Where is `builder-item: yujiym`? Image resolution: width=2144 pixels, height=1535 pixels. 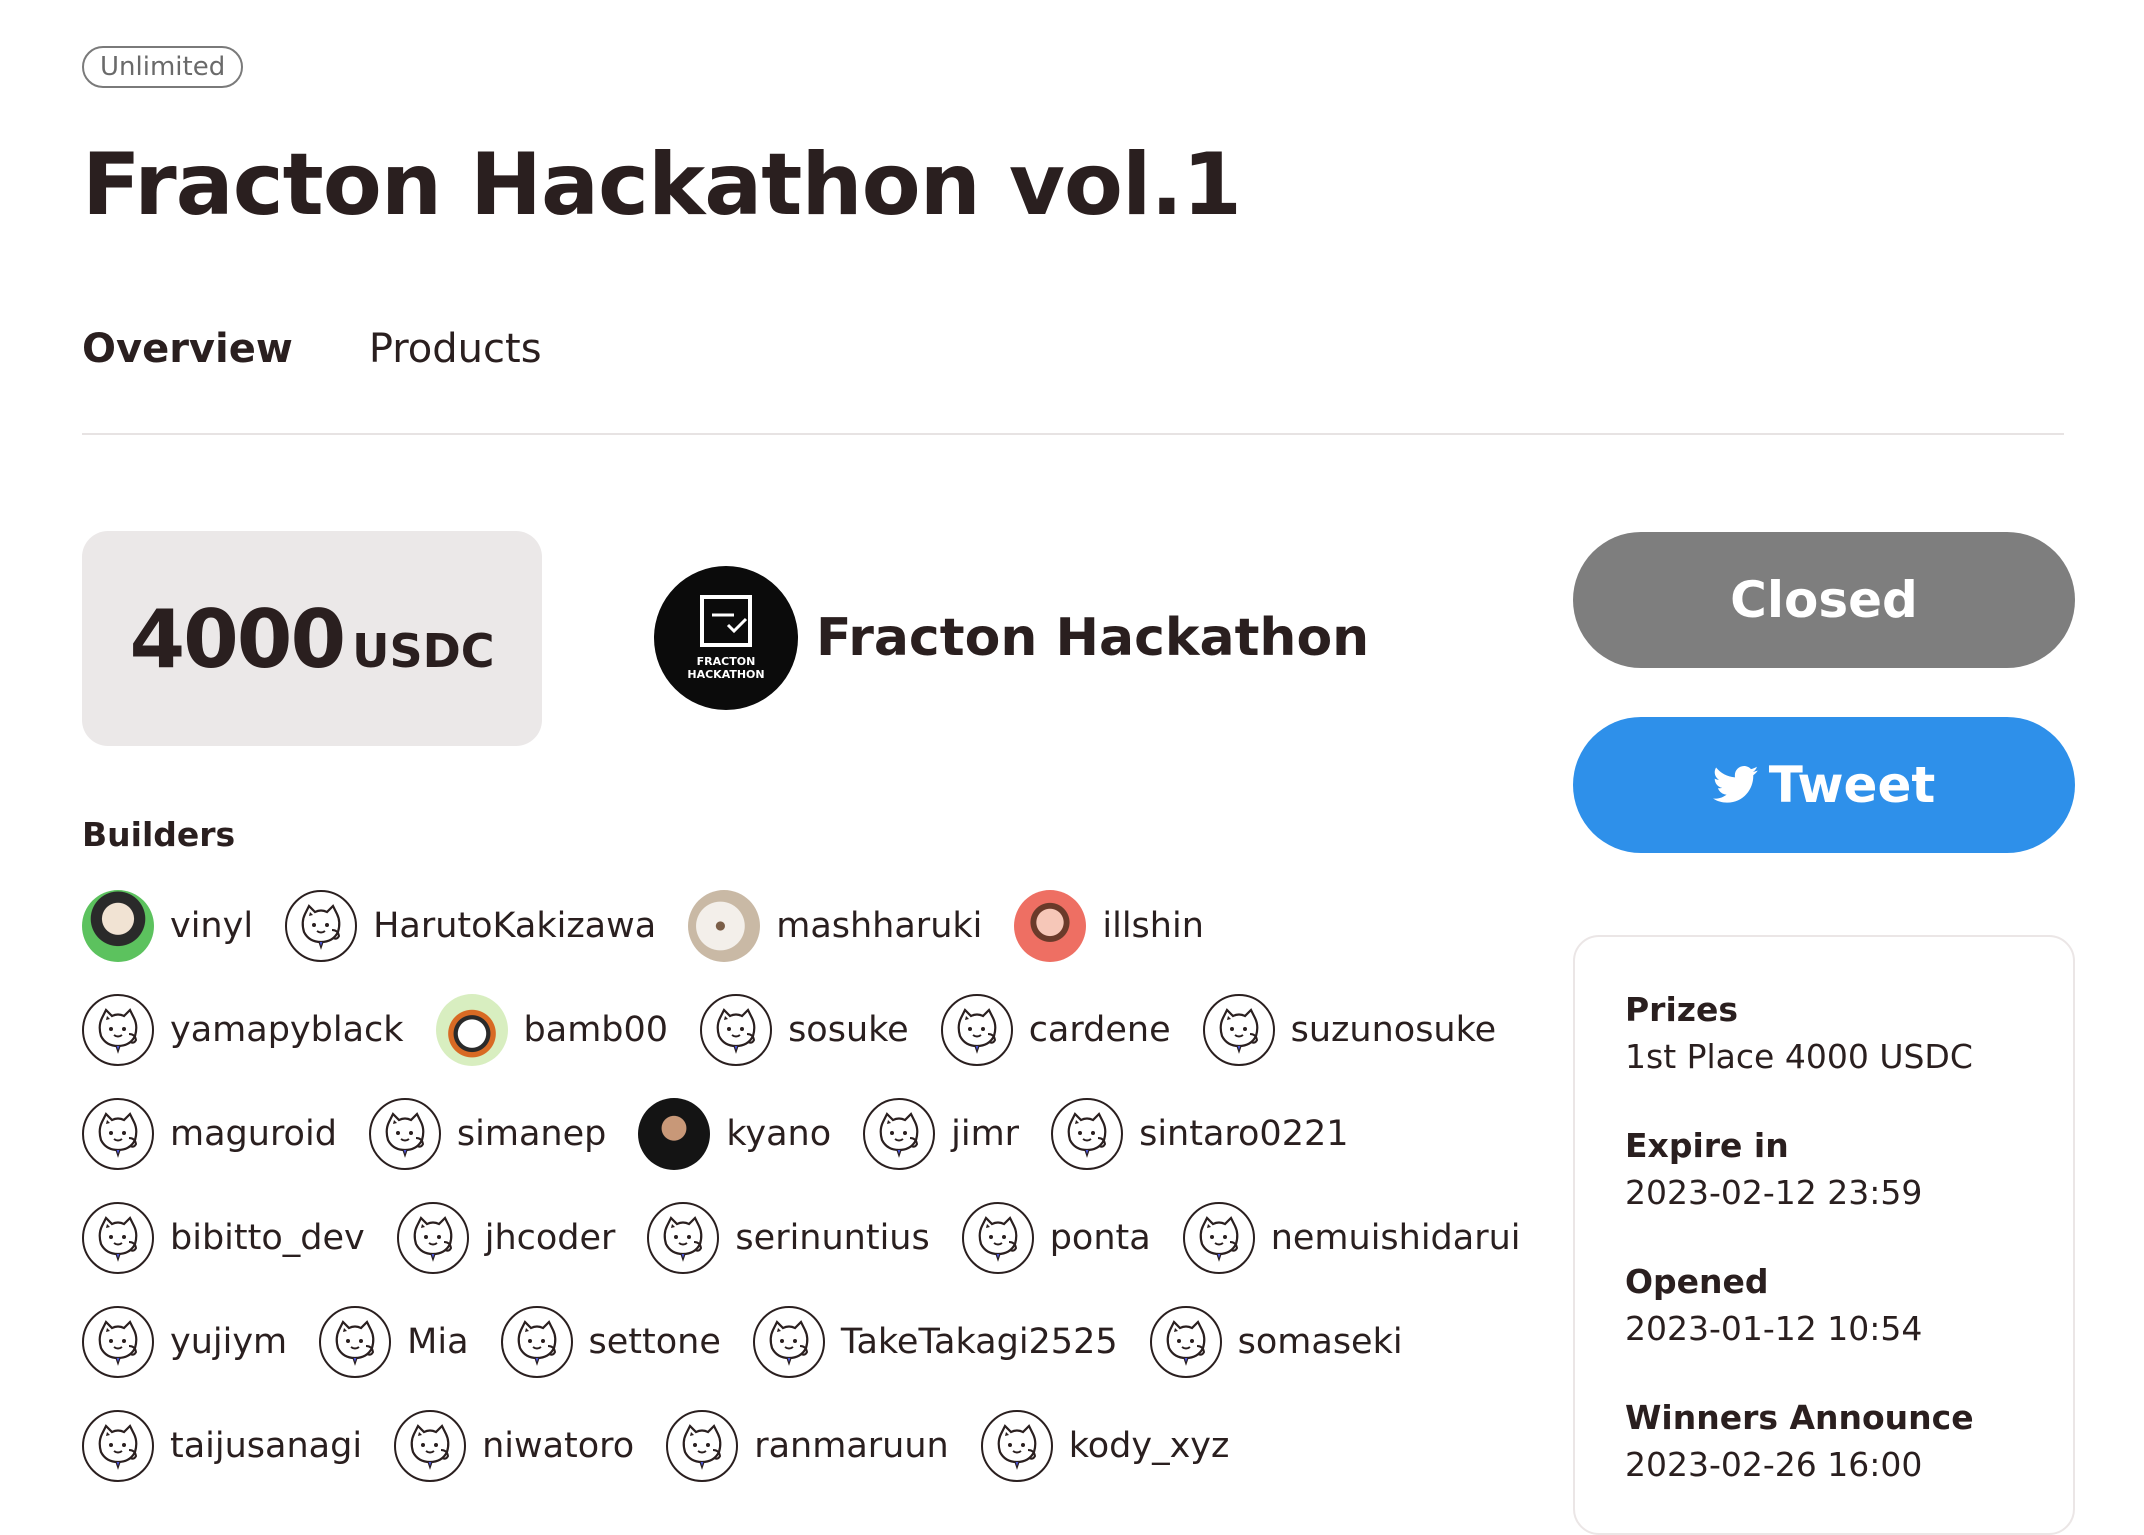 builder-item: yujiym is located at coordinates (184, 1342).